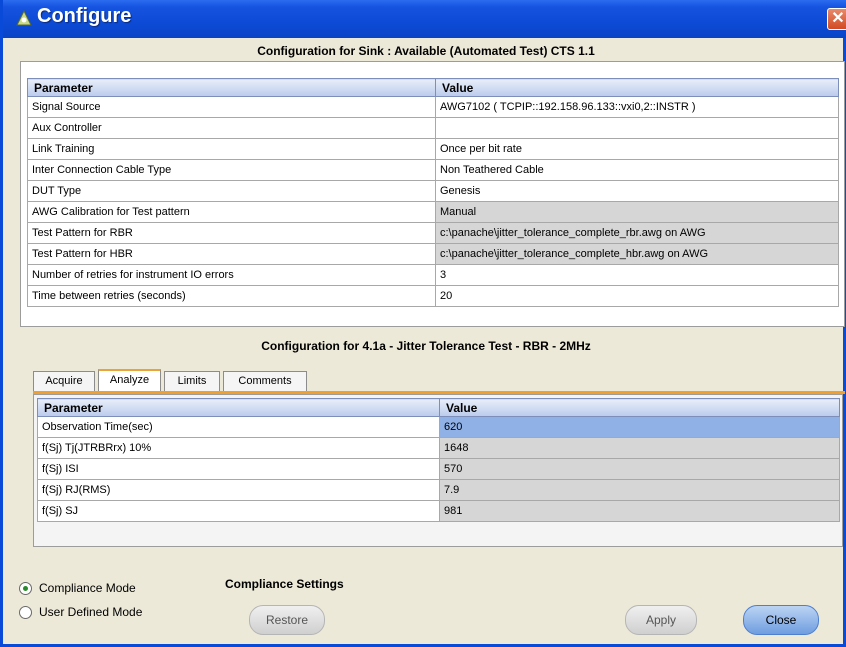  What do you see at coordinates (64, 381) in the screenshot?
I see `tab-acquire: Acquire` at bounding box center [64, 381].